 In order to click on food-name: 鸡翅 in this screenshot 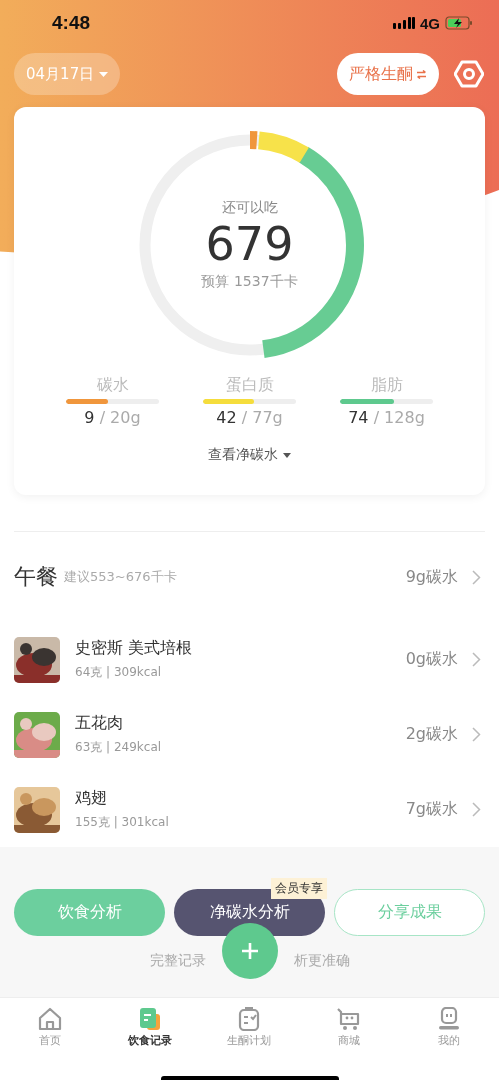, I will do `click(91, 798)`.